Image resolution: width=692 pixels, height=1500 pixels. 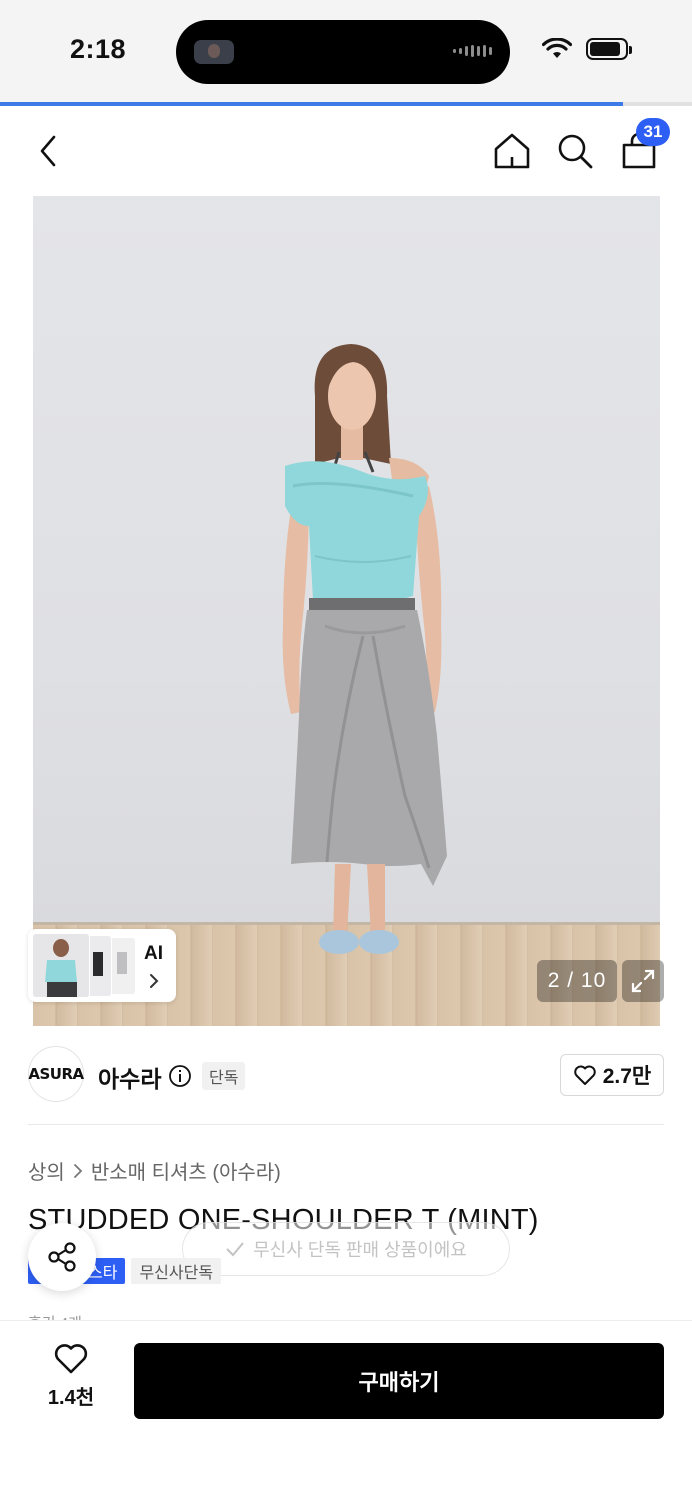 I want to click on back-button, so click(x=49, y=151).